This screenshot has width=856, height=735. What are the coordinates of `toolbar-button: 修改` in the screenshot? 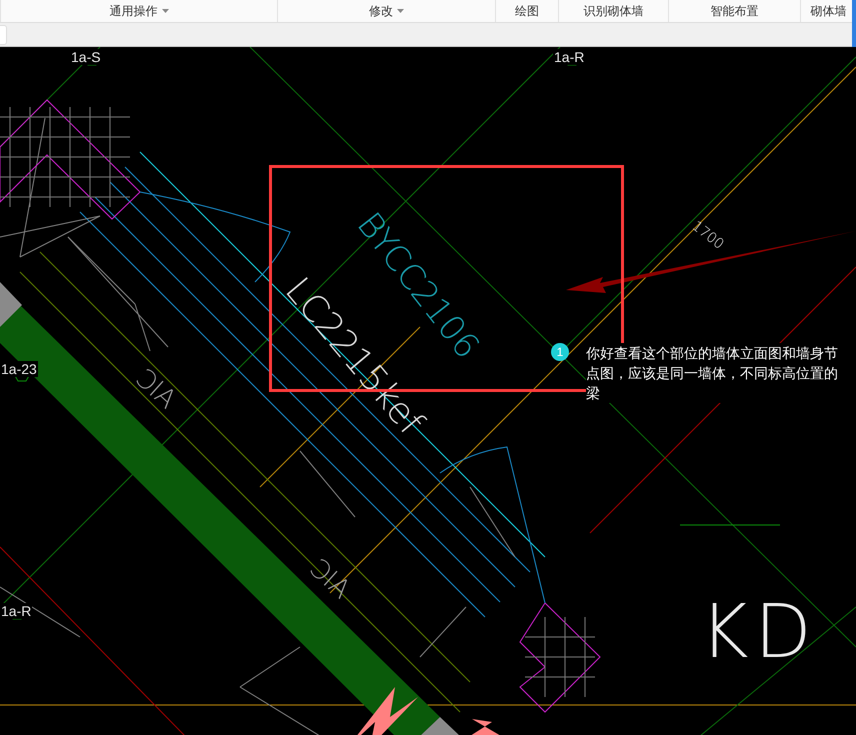 It's located at (386, 11).